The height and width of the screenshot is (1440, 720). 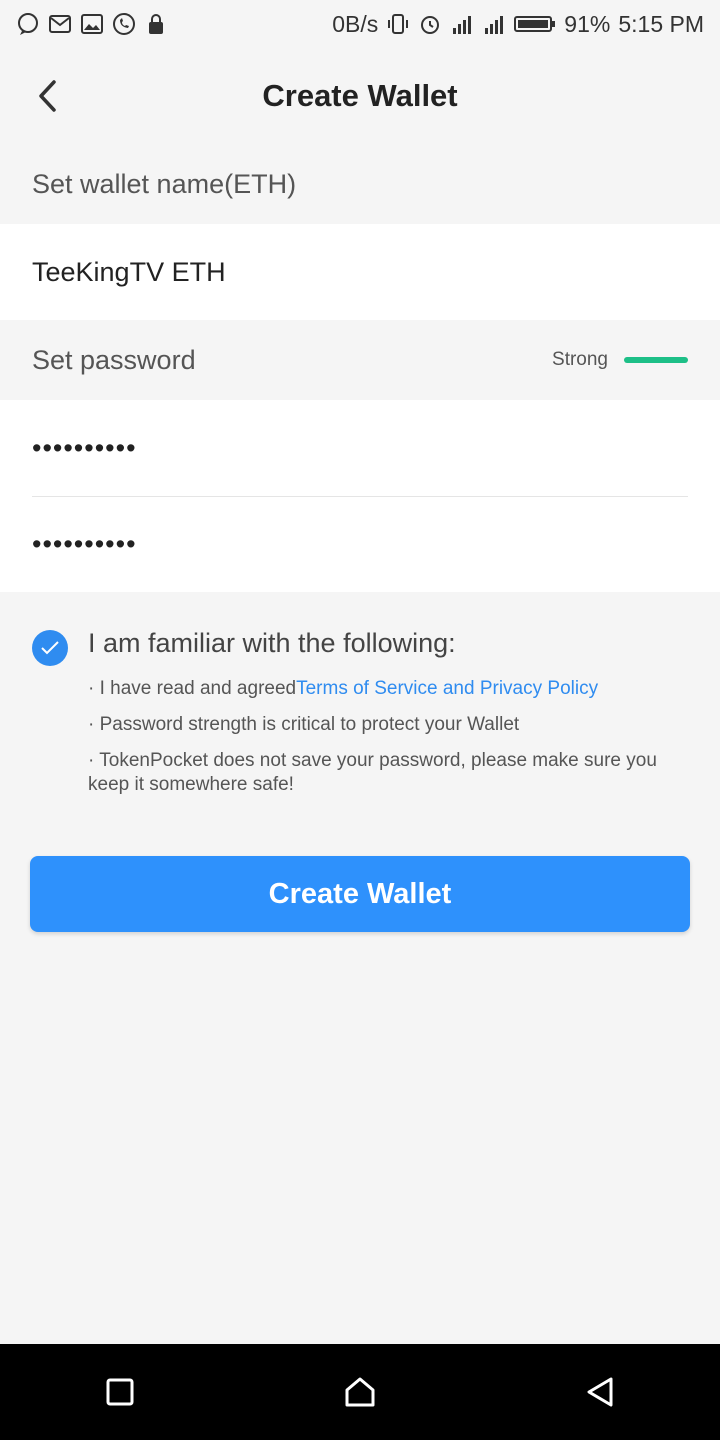 I want to click on battery-percent: 91%, so click(x=587, y=23).